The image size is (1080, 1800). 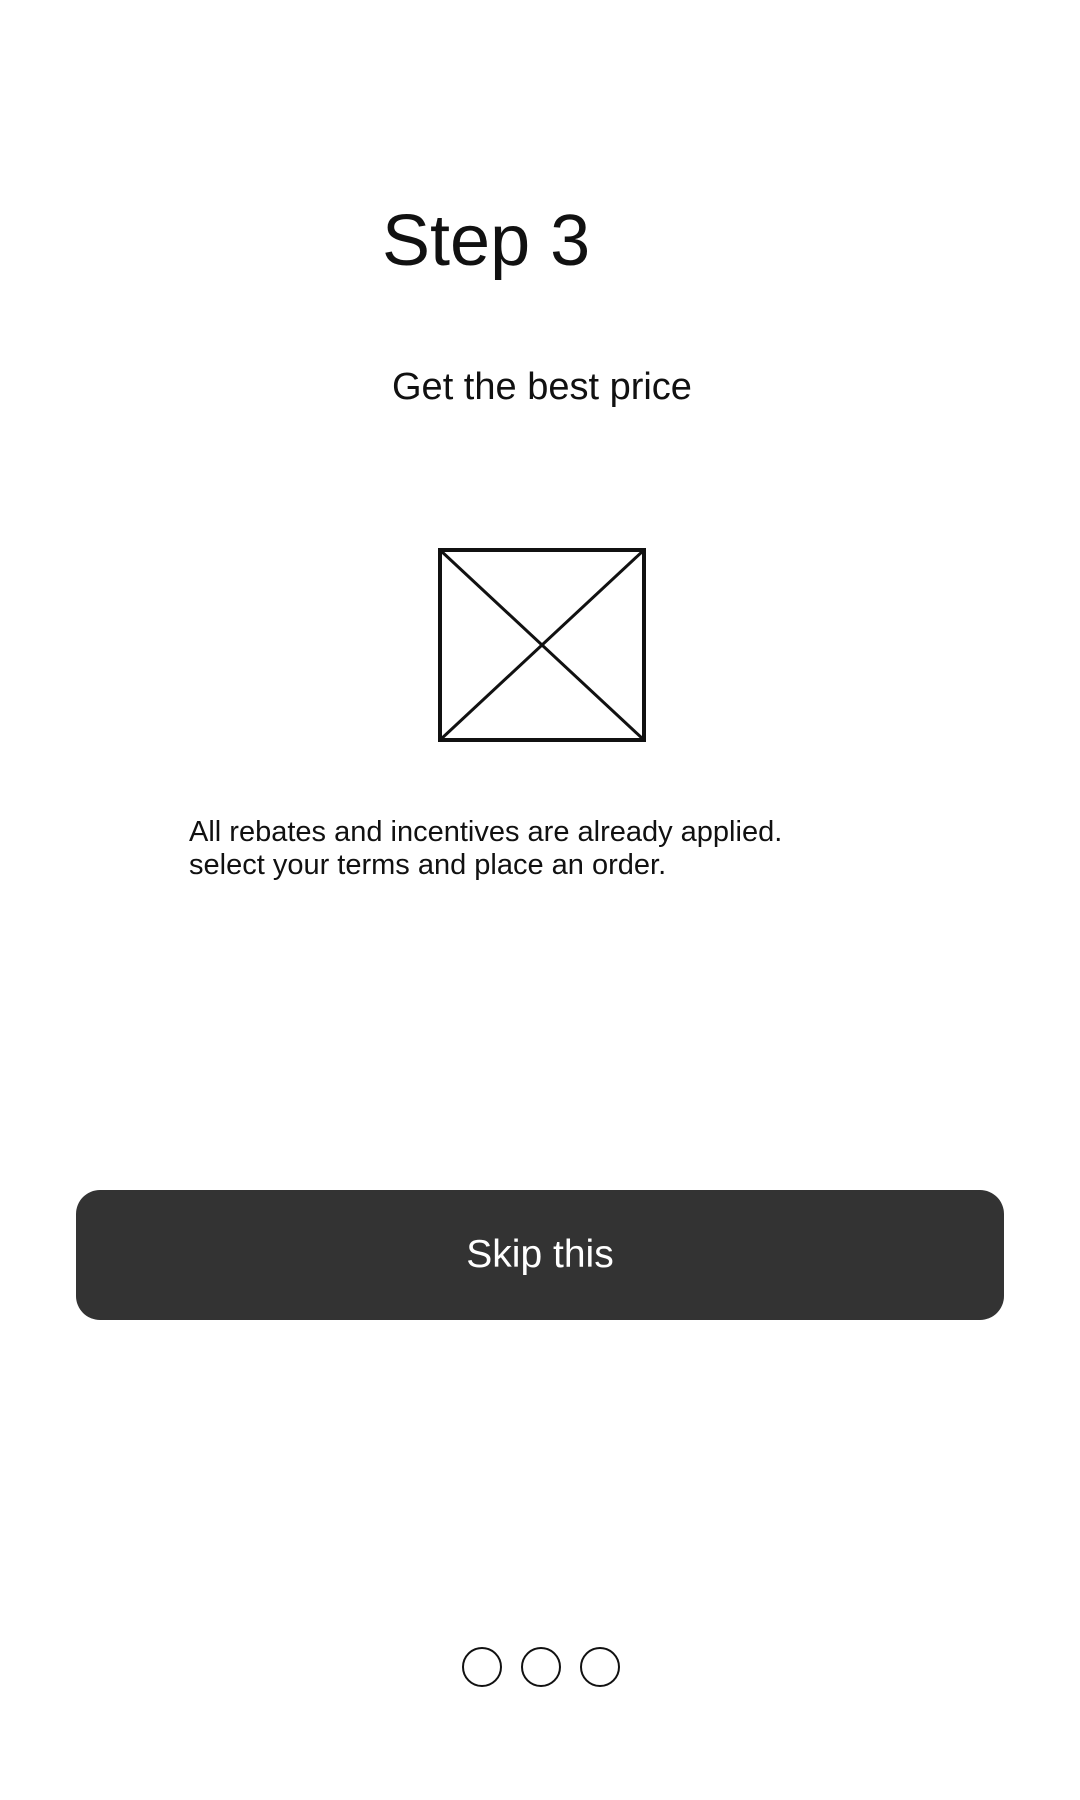 What do you see at coordinates (486, 241) in the screenshot?
I see `step-title: Step 3` at bounding box center [486, 241].